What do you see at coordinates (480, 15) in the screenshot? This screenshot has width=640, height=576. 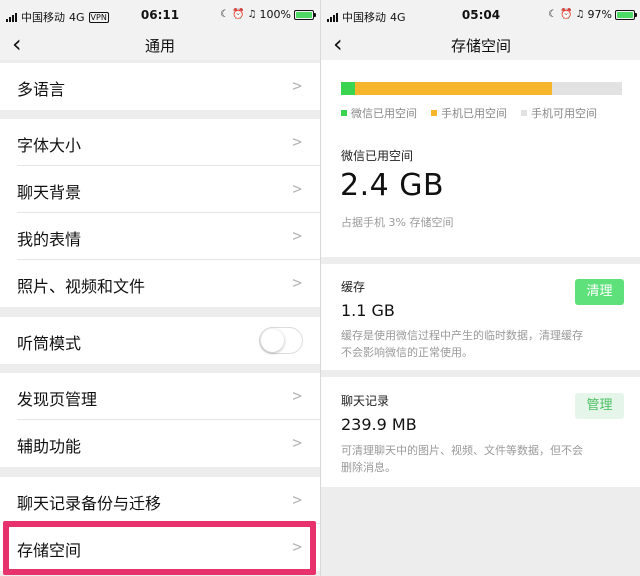 I see `status-bar: 中国移动 4G 05:04 ☾ ⏰ ♫ 97%` at bounding box center [480, 15].